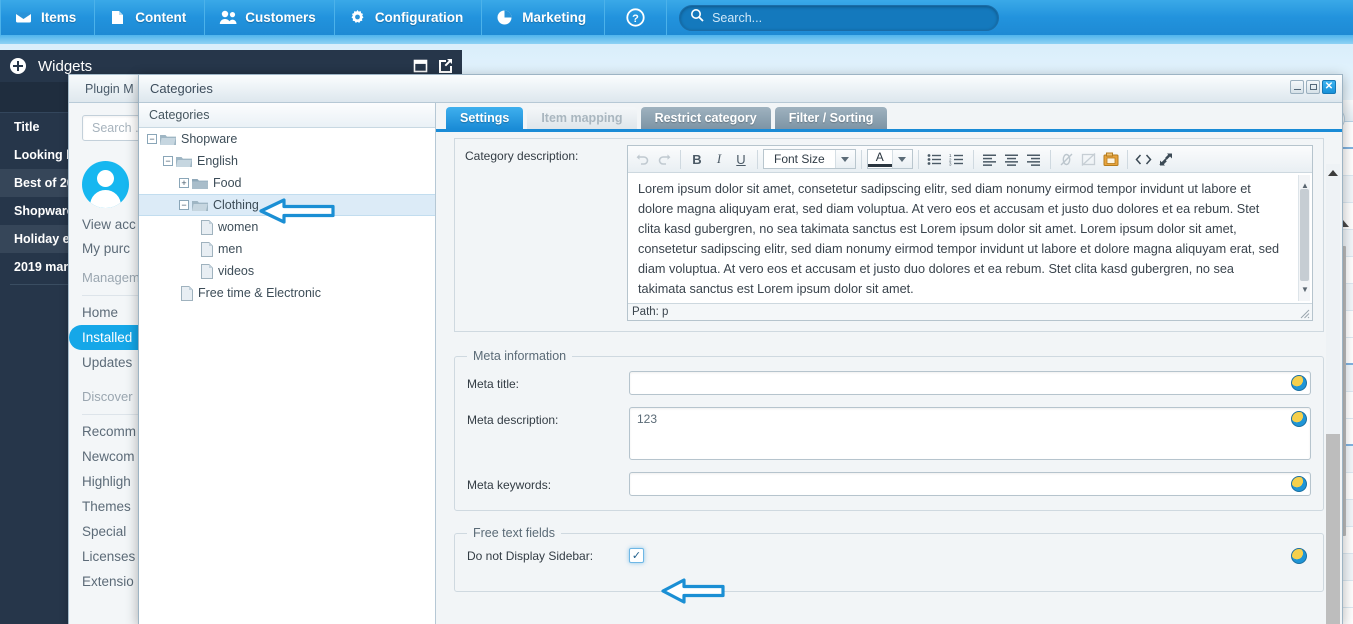  I want to click on meta-keywords-row: Meta keywords:, so click(889, 484).